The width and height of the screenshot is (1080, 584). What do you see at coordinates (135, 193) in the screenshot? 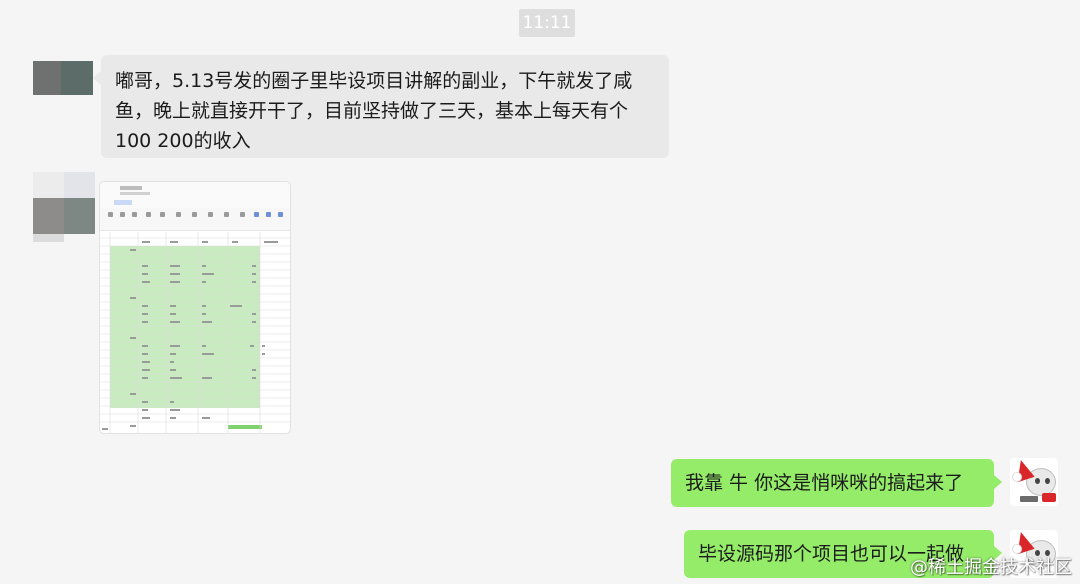
I see `sheet-subtitle` at bounding box center [135, 193].